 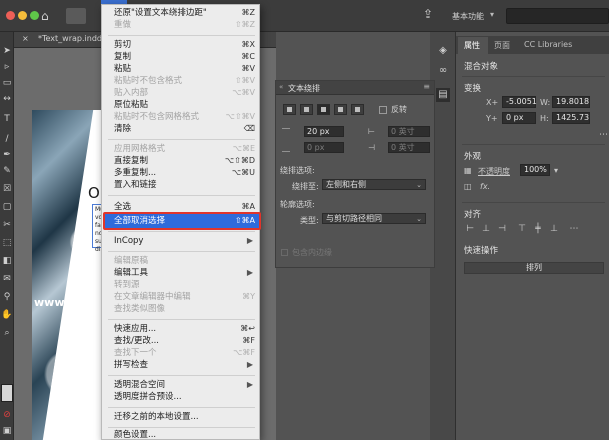 What do you see at coordinates (468, 16) in the screenshot?
I see `workspace-switcher-label: 基本功能` at bounding box center [468, 16].